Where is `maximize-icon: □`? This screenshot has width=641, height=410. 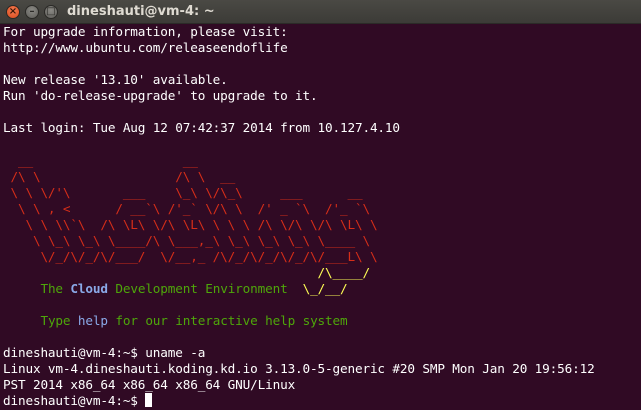
maximize-icon: □ is located at coordinates (51, 11).